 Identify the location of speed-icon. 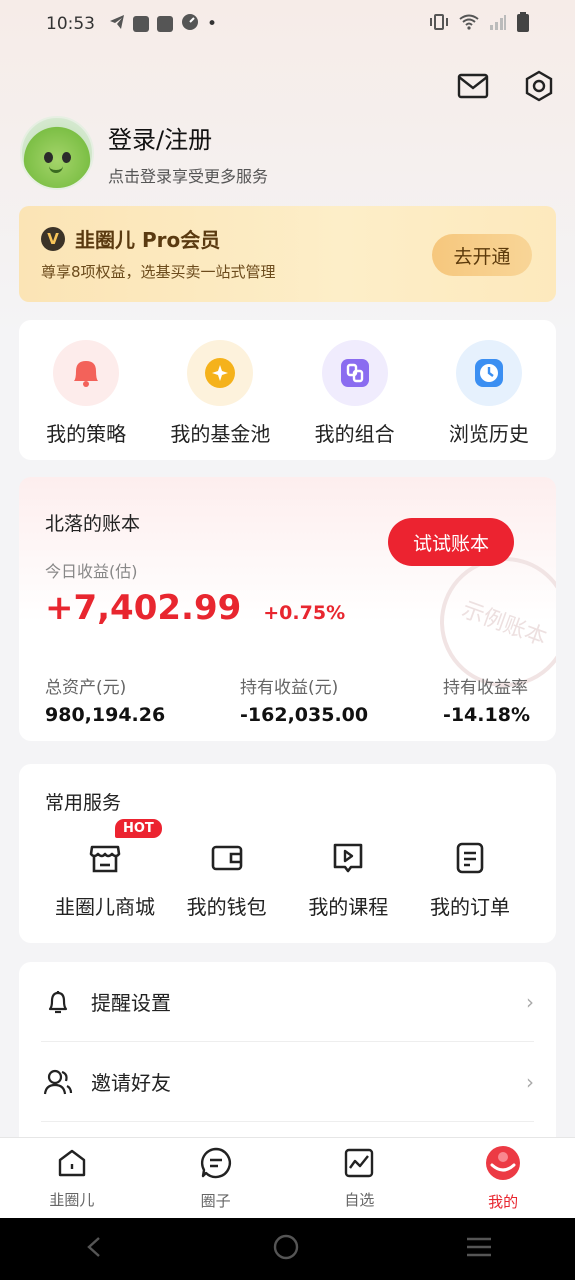
(190, 24).